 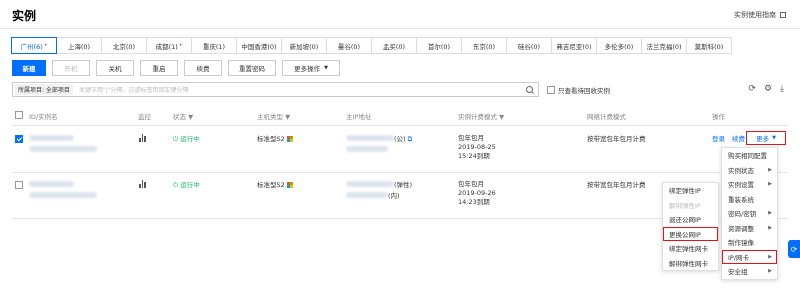 I want to click on windows-icon, so click(x=290, y=185).